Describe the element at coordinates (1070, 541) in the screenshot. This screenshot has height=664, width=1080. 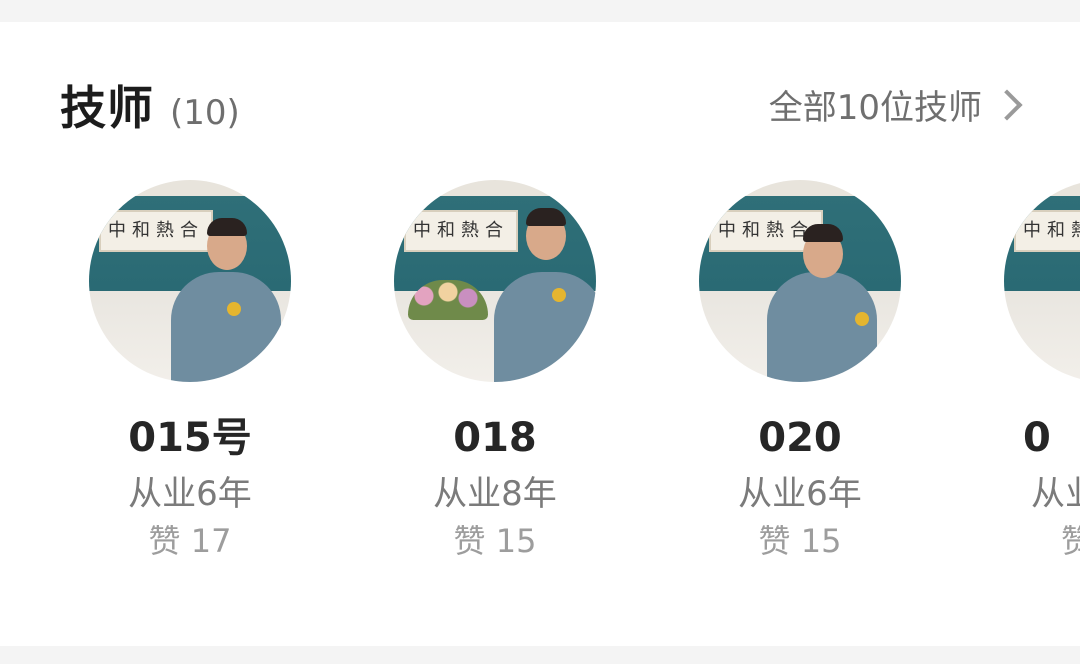
I see `technician-likes: 赞` at that location.